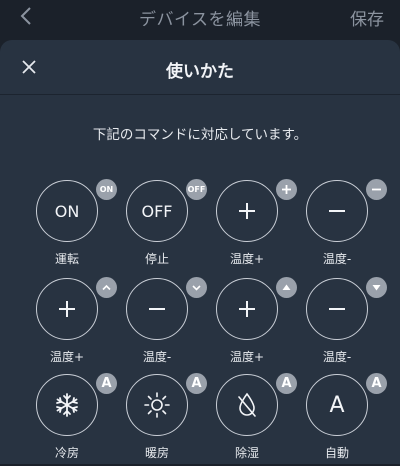 The width and height of the screenshot is (400, 466). I want to click on command-label: 運転, so click(66, 259).